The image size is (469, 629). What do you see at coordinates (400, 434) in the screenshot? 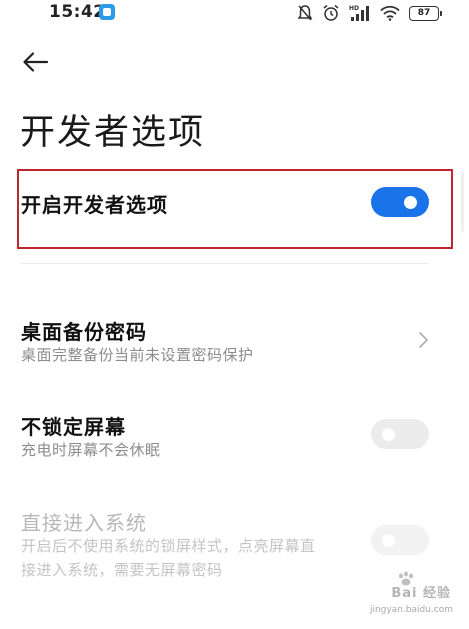
I see `stay-awake-toggle` at bounding box center [400, 434].